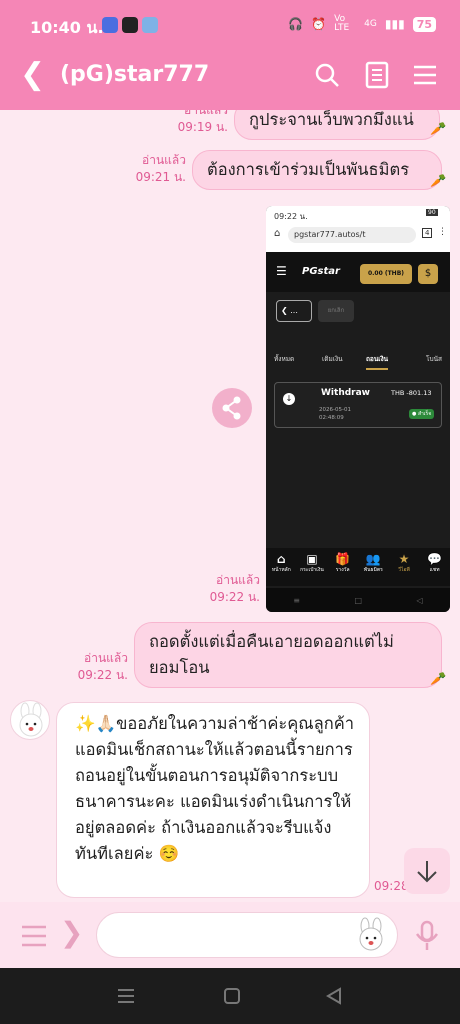 Image resolution: width=460 pixels, height=1024 pixels. I want to click on status-time: 10:40 น., so click(67, 27).